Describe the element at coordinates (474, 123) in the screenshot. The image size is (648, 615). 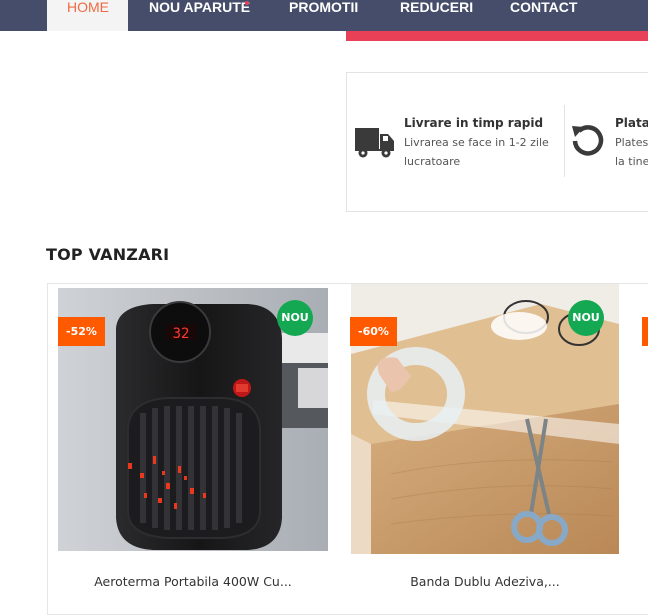
I see `feature-title-livrare: Livrare in timp rapid` at that location.